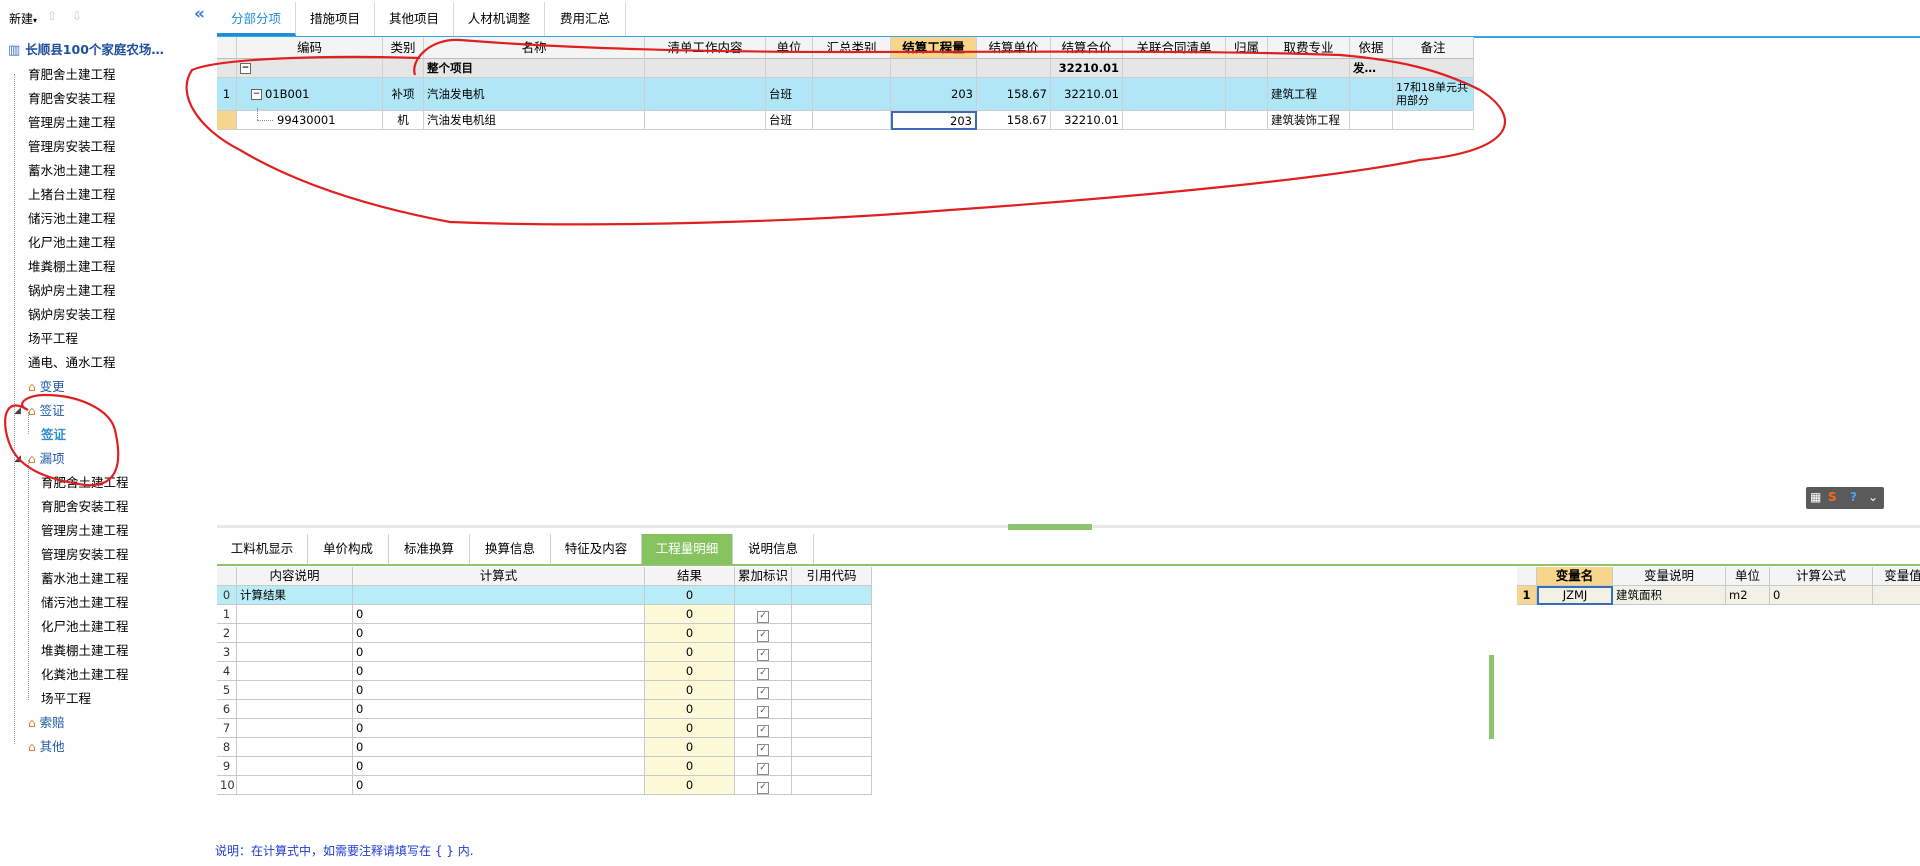 This screenshot has width=1920, height=866. What do you see at coordinates (1853, 497) in the screenshot?
I see `help-icon: ?` at bounding box center [1853, 497].